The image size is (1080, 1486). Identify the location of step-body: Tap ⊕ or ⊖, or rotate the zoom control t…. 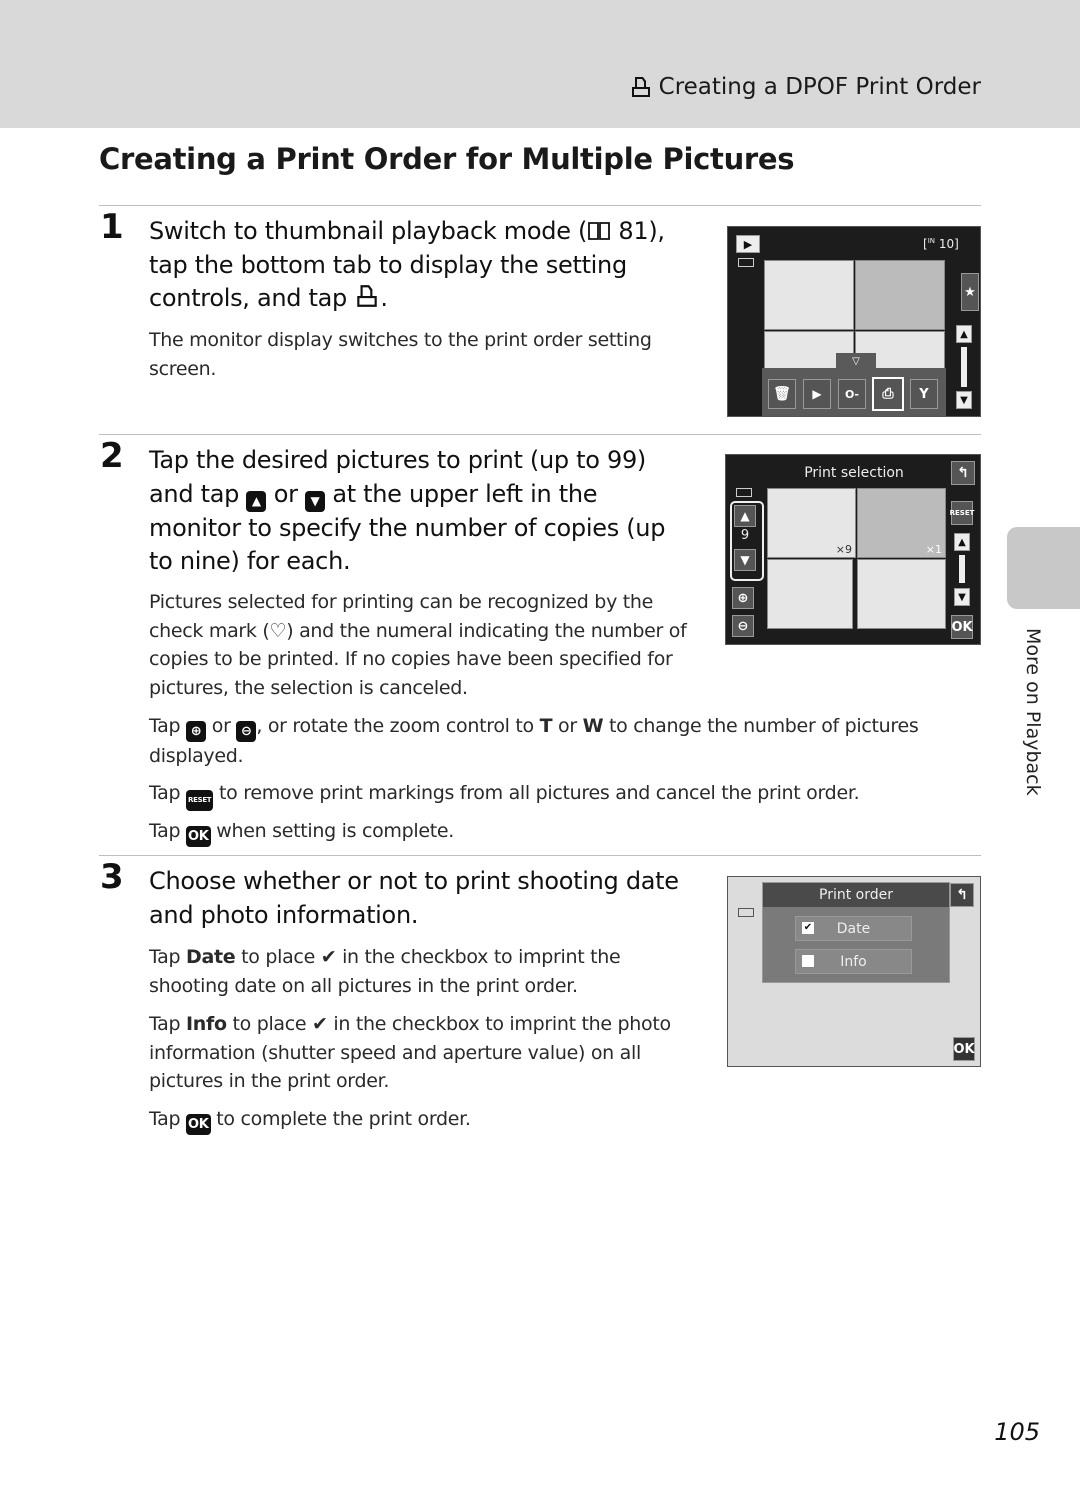
(534, 741).